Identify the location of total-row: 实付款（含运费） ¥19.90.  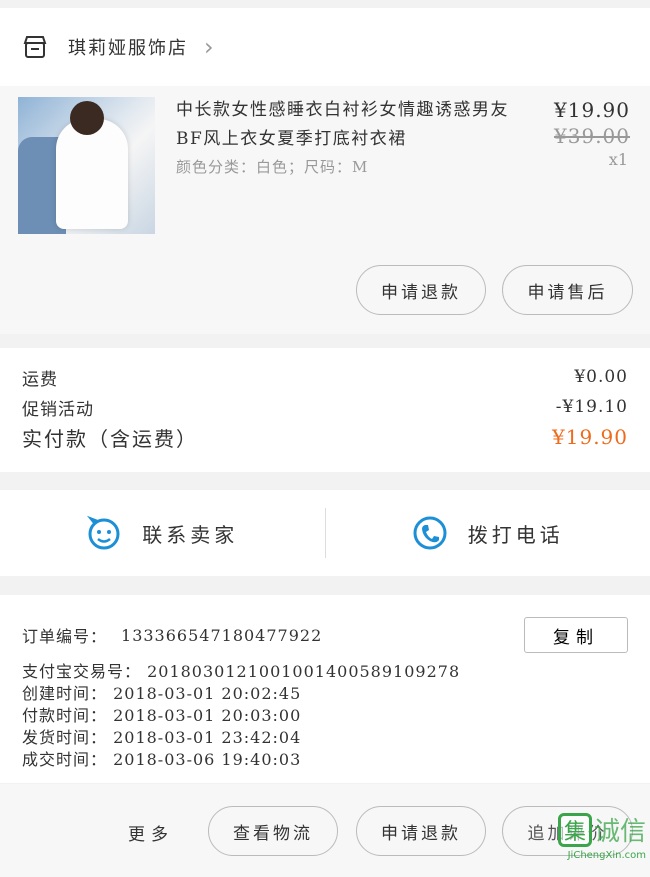
(325, 437).